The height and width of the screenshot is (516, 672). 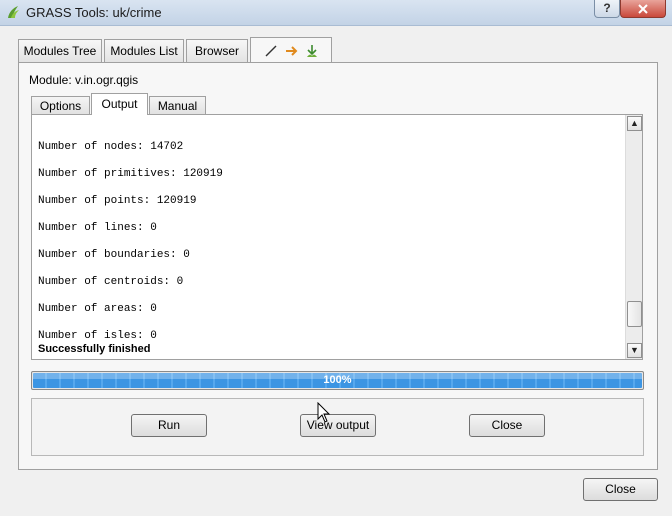 I want to click on output-line: Number of nodes: 14702, so click(x=111, y=147).